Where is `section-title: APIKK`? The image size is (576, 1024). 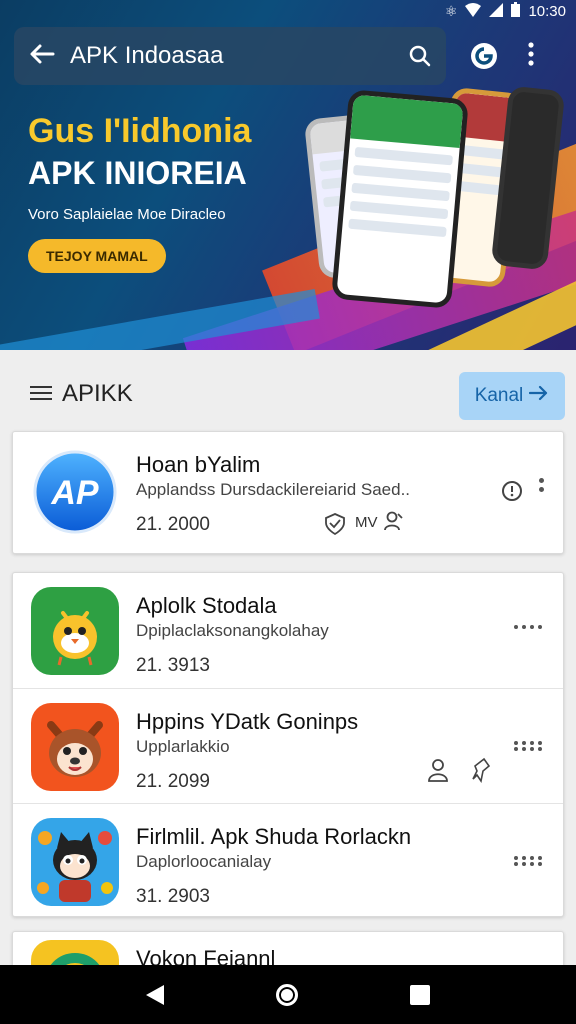
section-title: APIKK is located at coordinates (97, 393).